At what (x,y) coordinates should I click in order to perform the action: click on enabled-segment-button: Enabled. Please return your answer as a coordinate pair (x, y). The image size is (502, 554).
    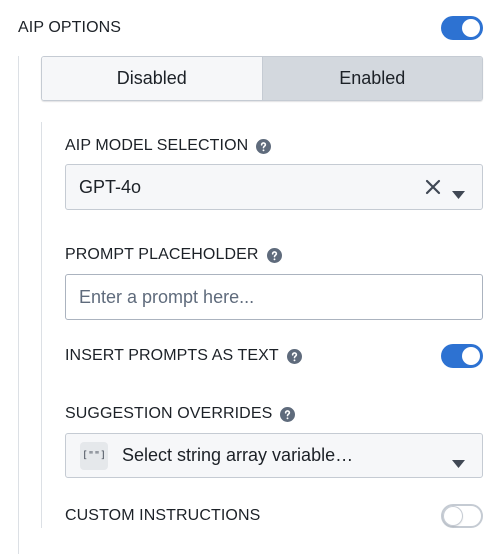
    Looking at the image, I should click on (372, 78).